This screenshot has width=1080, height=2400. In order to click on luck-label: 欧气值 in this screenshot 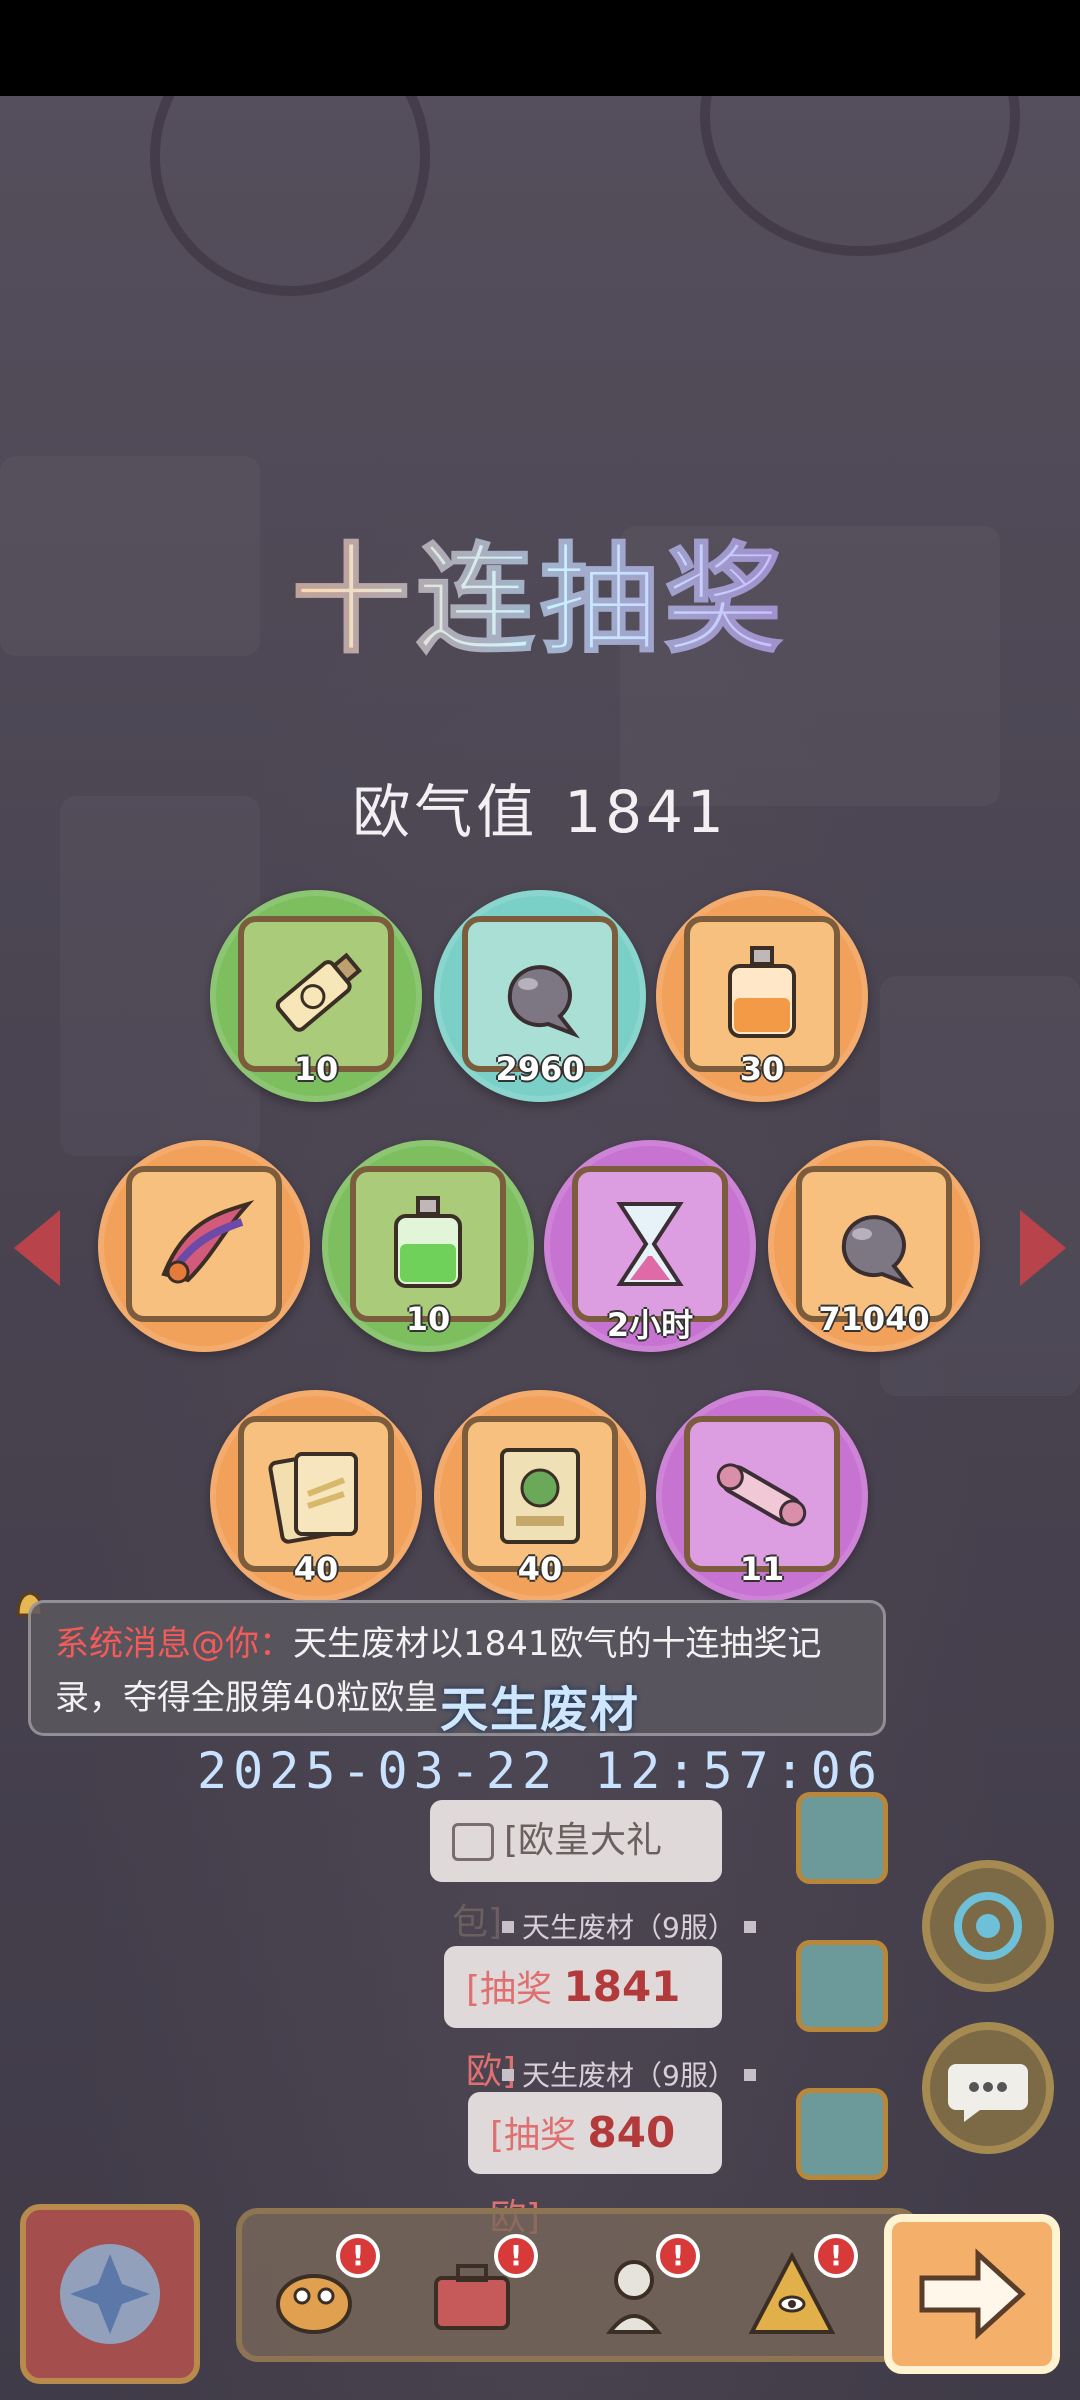, I will do `click(445, 812)`.